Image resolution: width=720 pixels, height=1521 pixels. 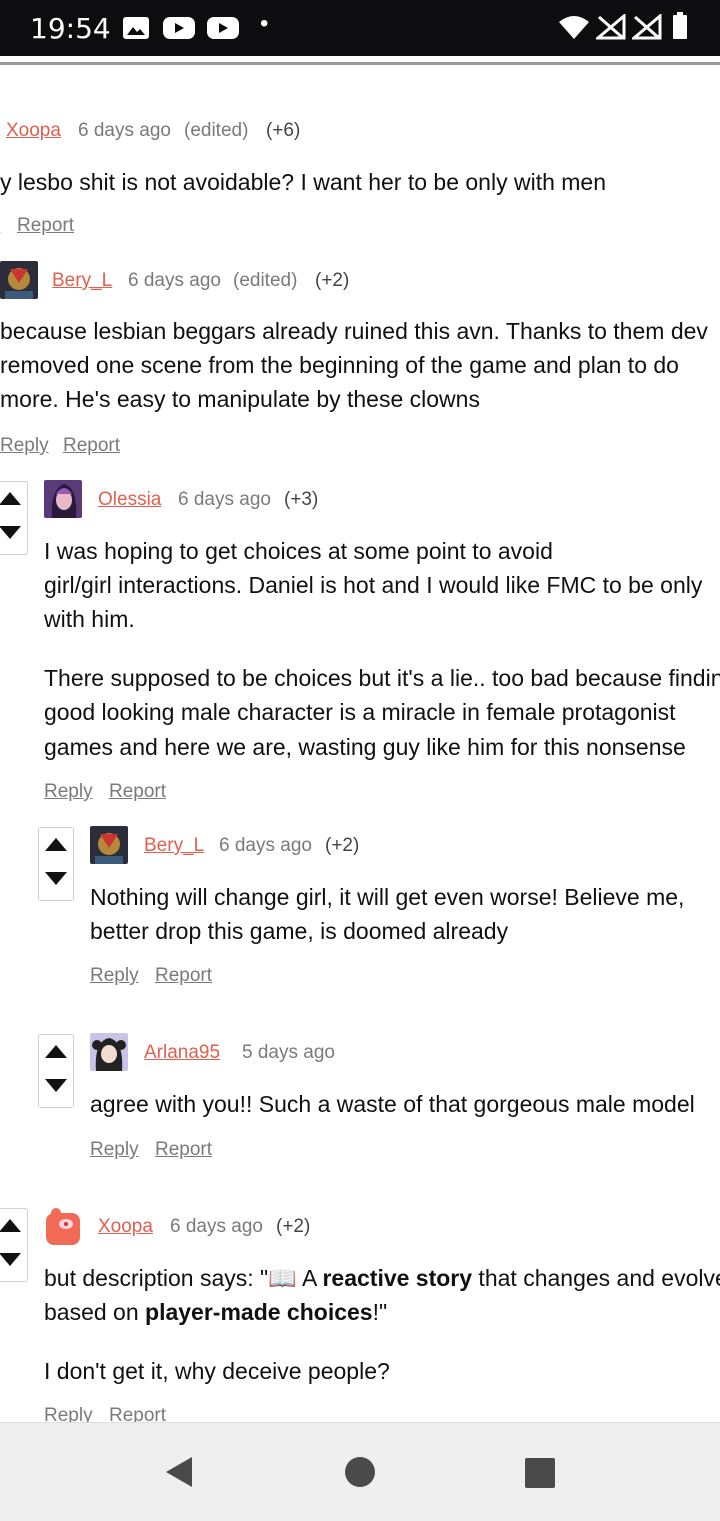 I want to click on comment-text: with him., so click(x=89, y=619).